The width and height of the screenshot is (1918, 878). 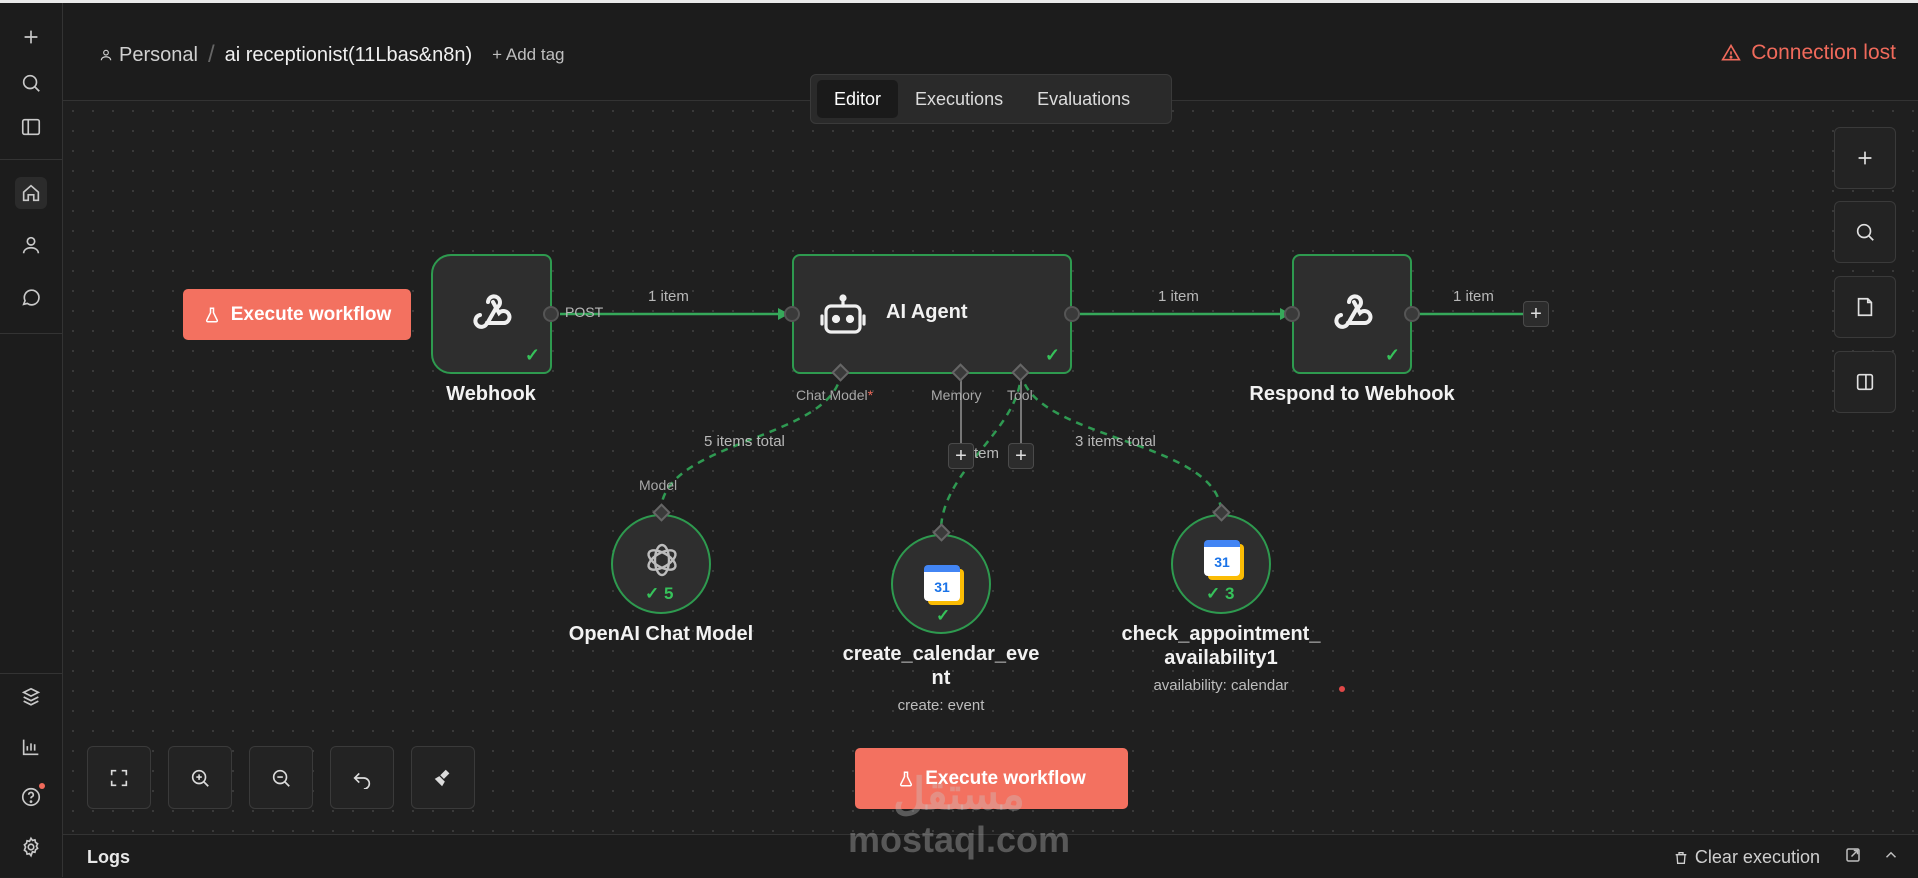 I want to click on check-availability-node: 31 ✓ 3, so click(x=1221, y=564).